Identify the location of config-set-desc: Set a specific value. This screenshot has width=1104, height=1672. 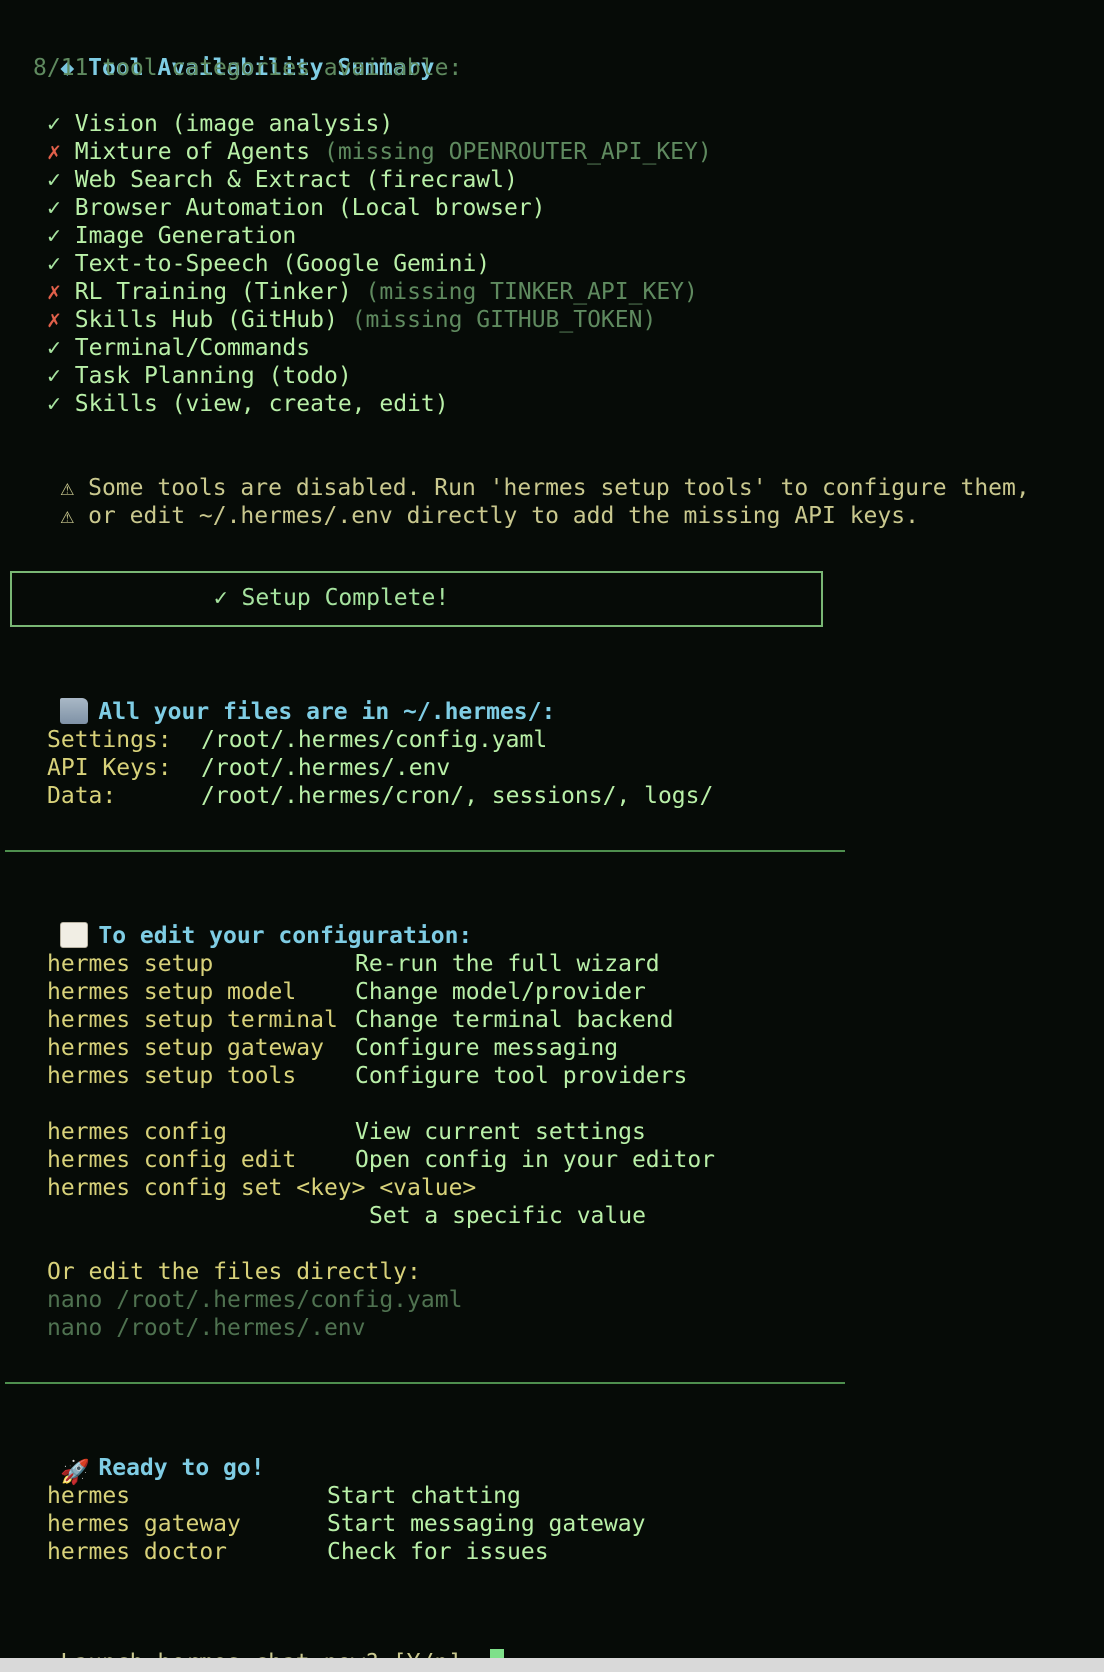
(507, 1216).